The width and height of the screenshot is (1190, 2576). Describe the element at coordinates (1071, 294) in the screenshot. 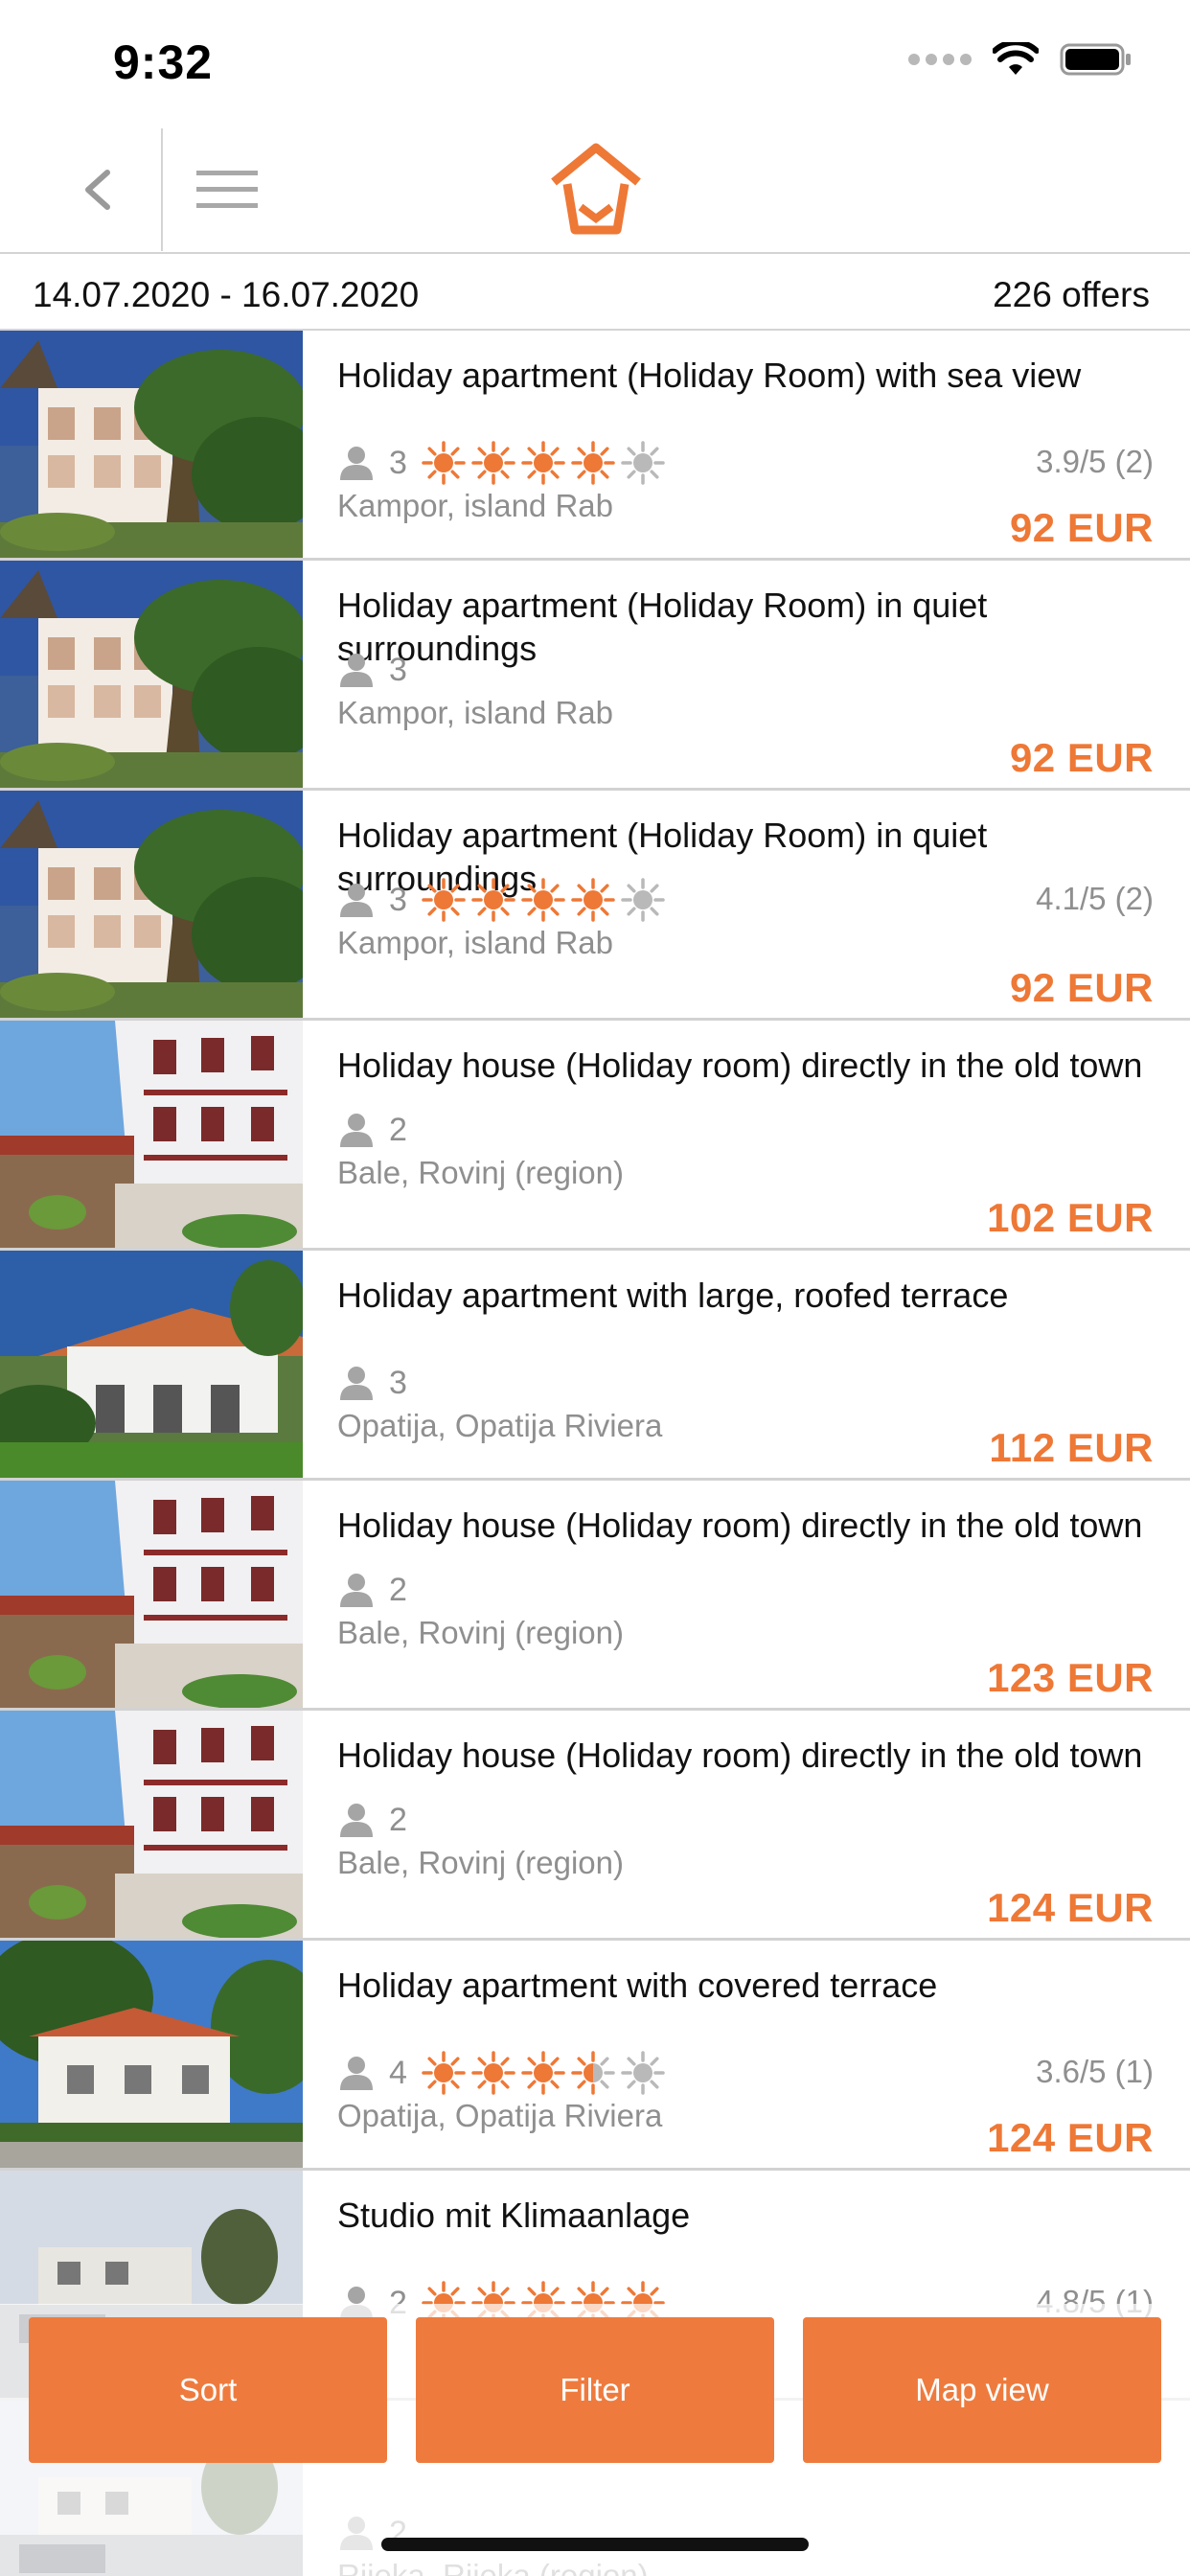

I see `offers-count: 226 offers` at that location.